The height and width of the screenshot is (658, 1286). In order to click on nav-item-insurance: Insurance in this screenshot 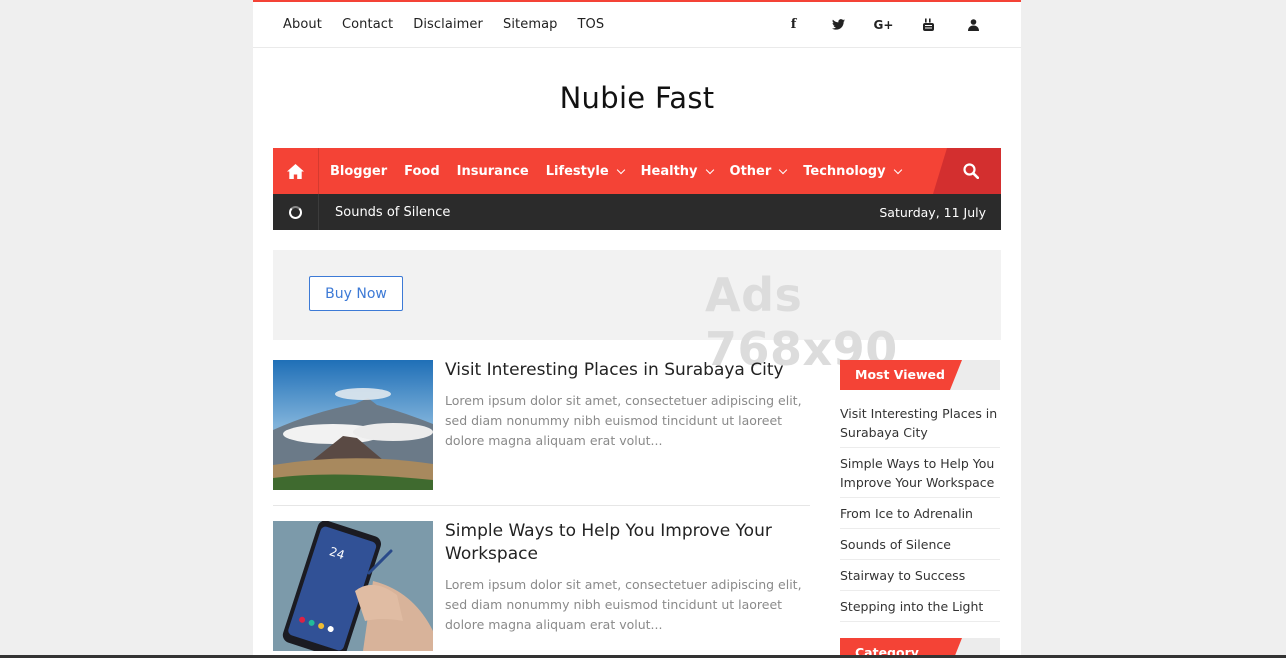, I will do `click(493, 171)`.